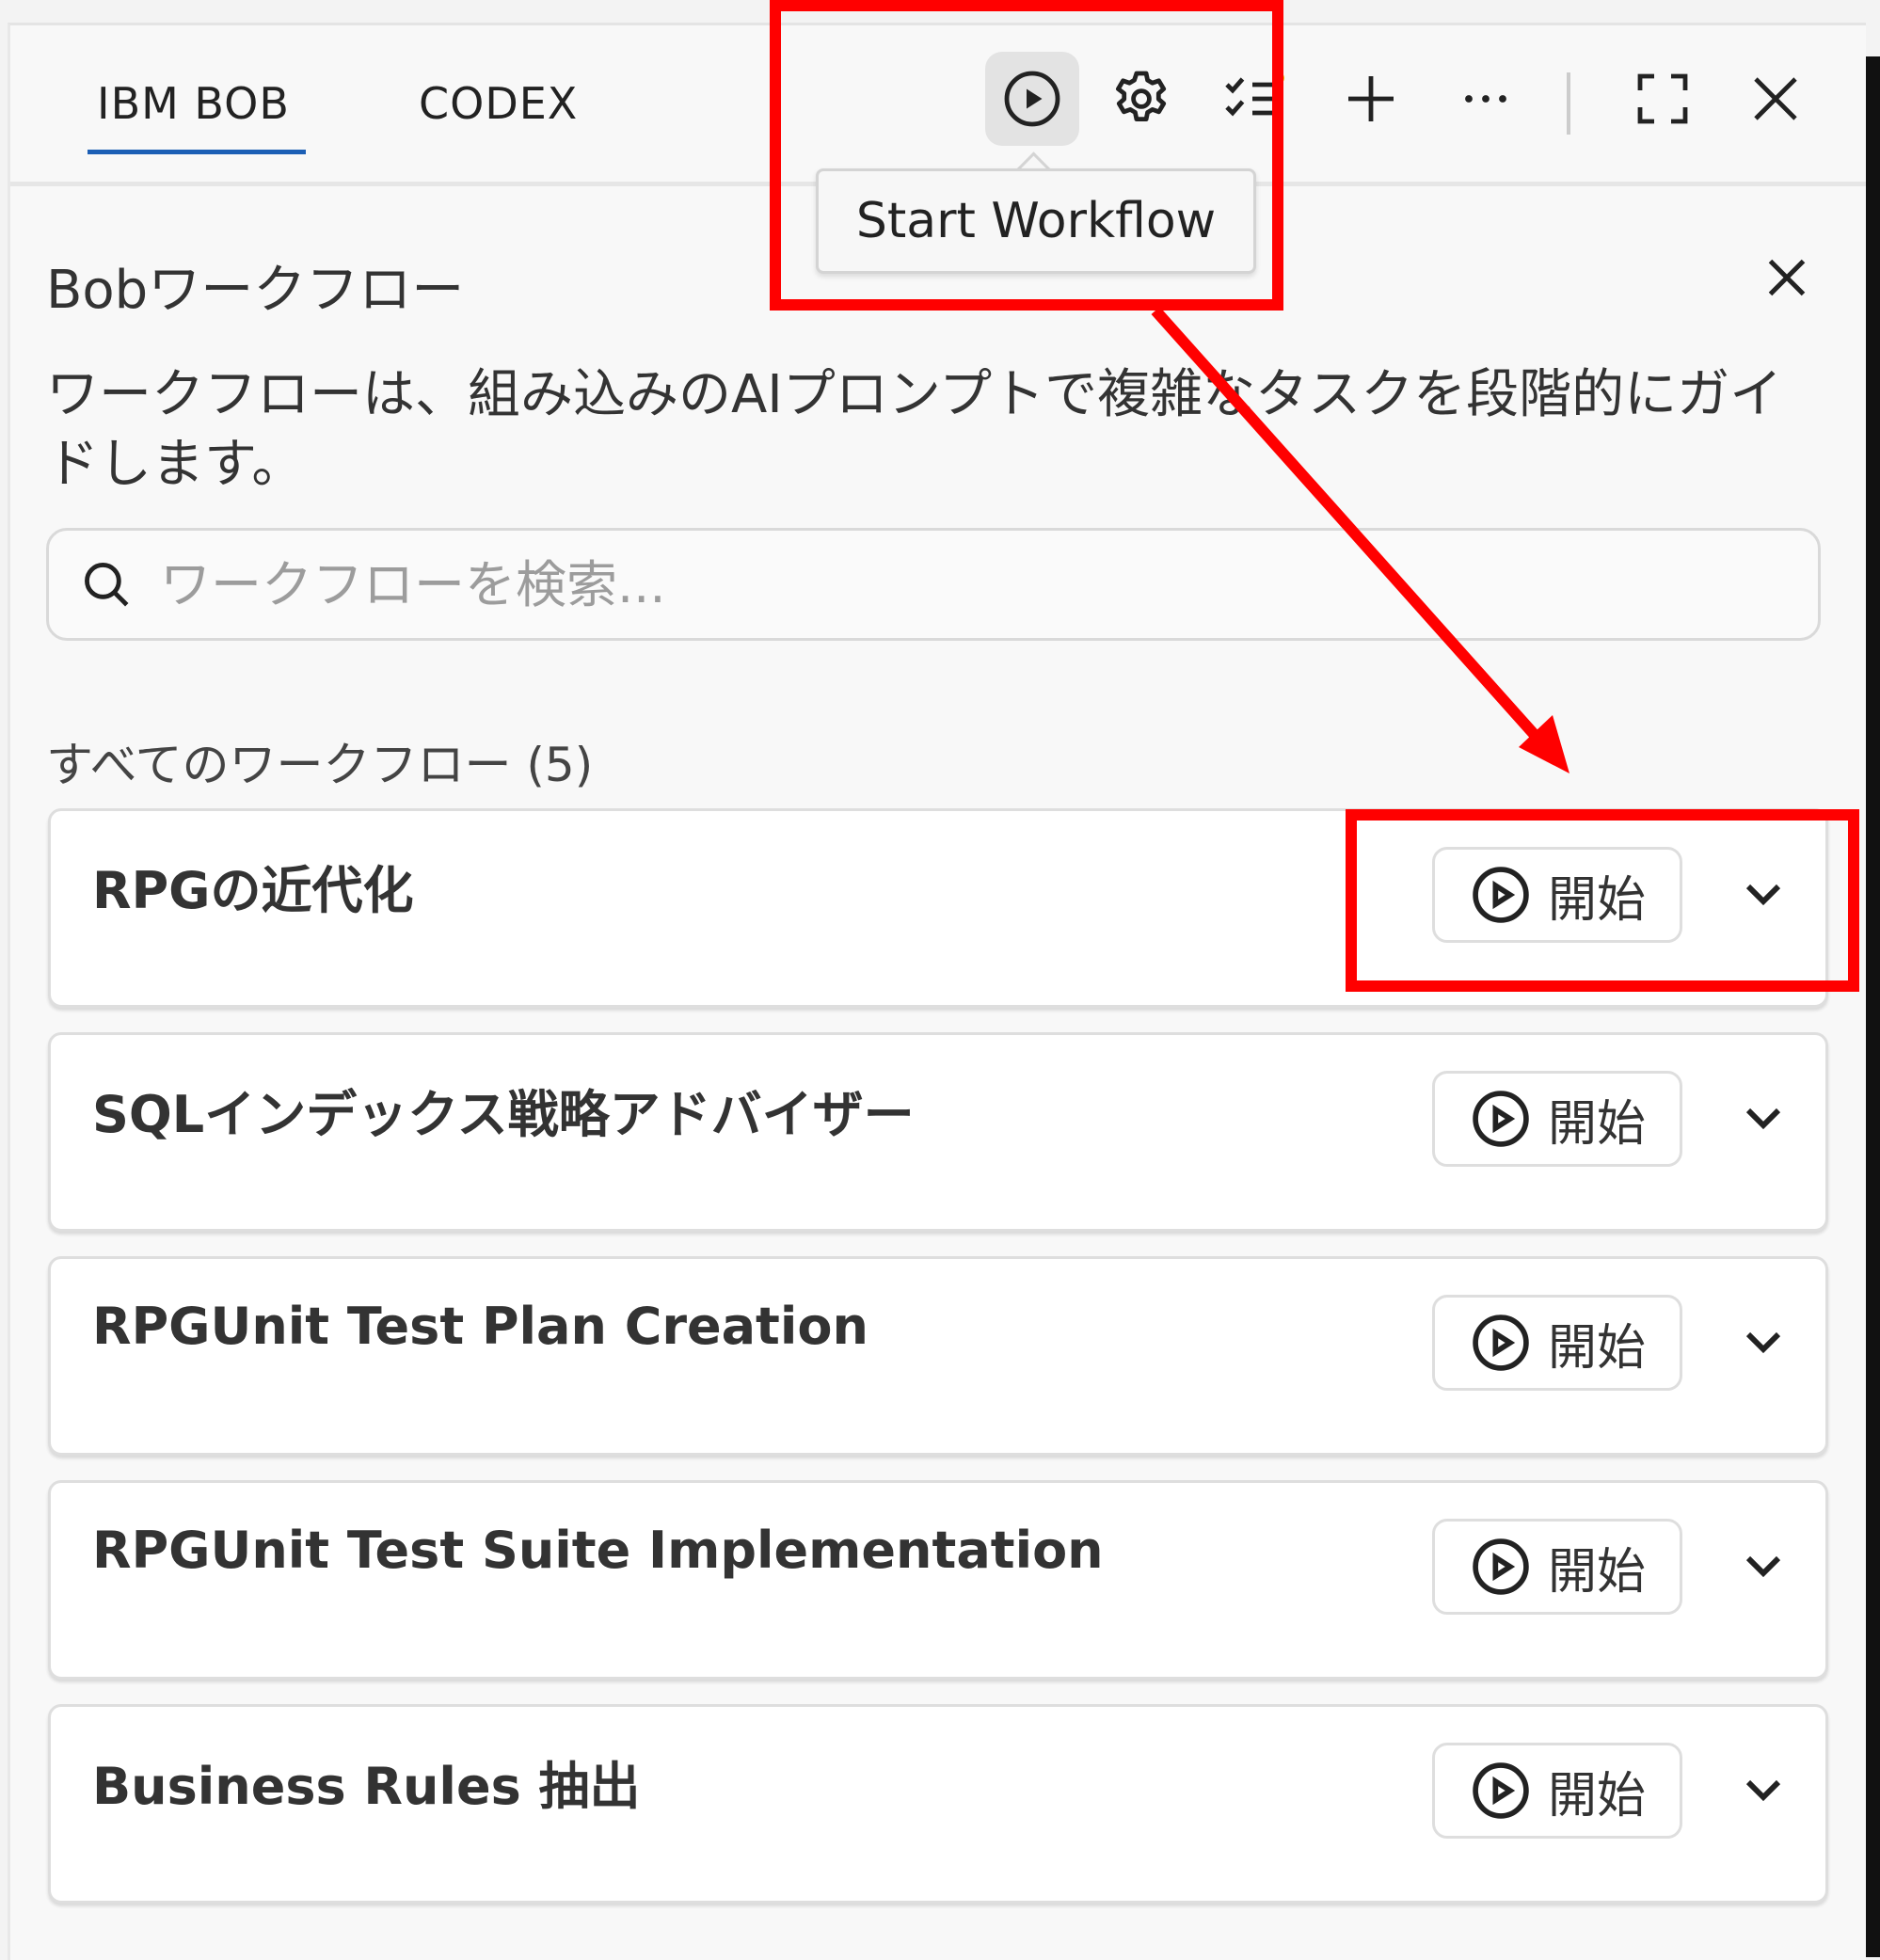 The height and width of the screenshot is (1960, 1880). I want to click on search-icon, so click(107, 585).